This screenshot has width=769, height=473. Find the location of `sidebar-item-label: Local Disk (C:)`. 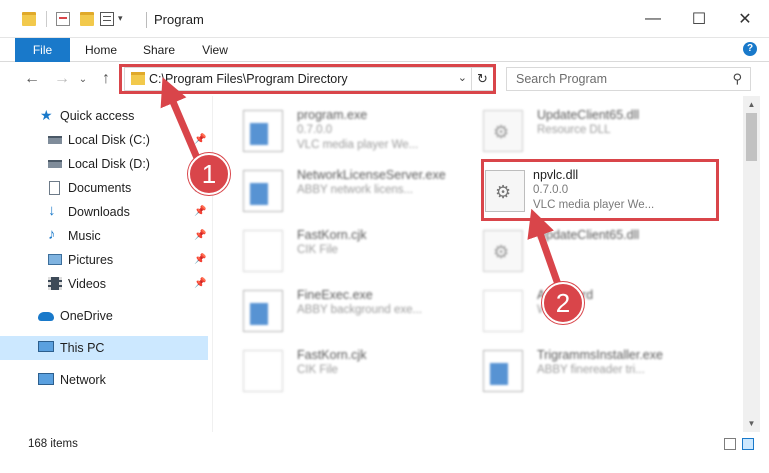

sidebar-item-label: Local Disk (C:) is located at coordinates (109, 140).